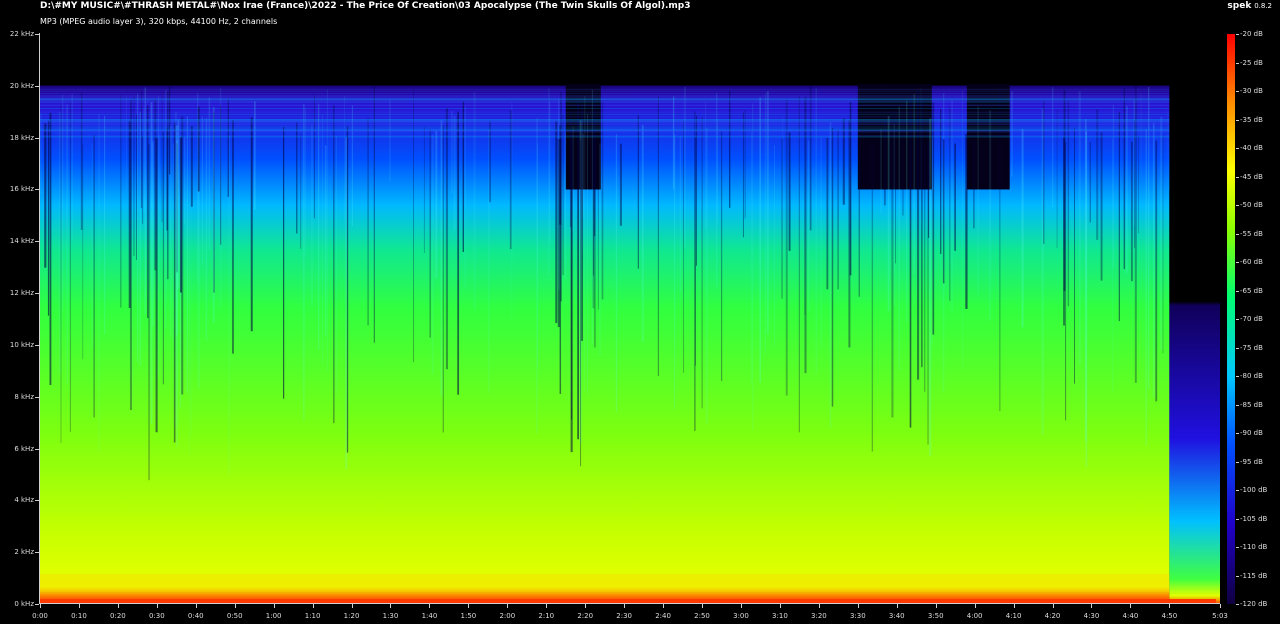 Image resolution: width=1280 pixels, height=624 pixels. What do you see at coordinates (1130, 616) in the screenshot?
I see `time-tick-label: 4:40` at bounding box center [1130, 616].